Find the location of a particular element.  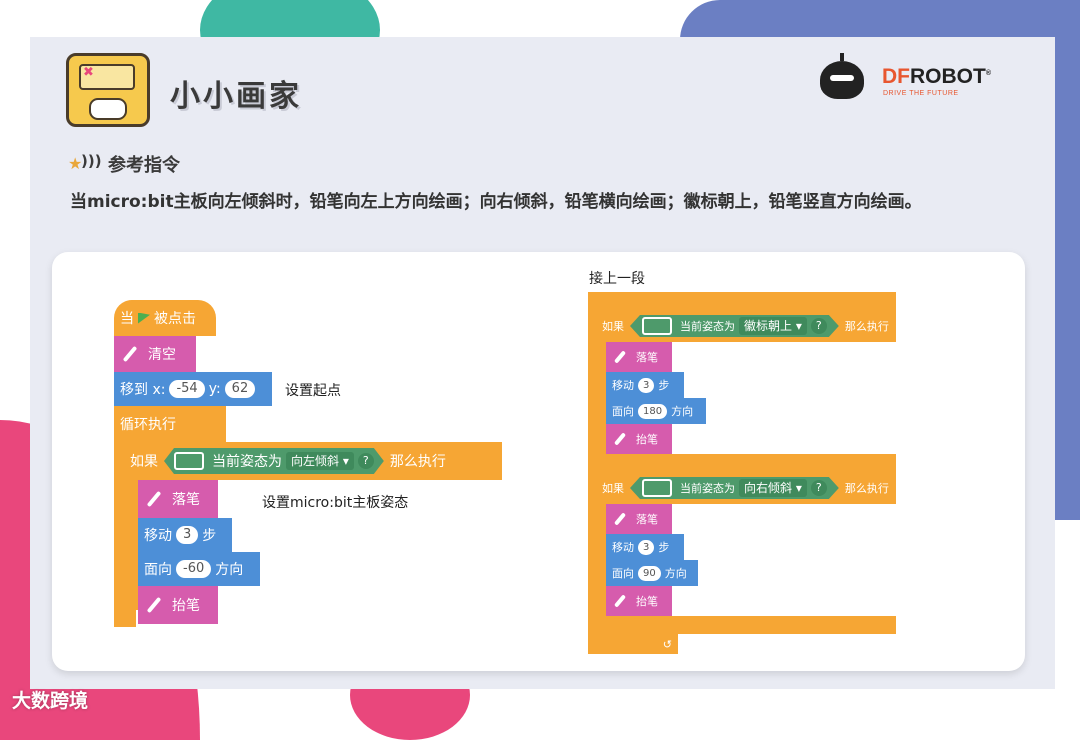

if-block-2-bottom is located at coordinates (746, 625).